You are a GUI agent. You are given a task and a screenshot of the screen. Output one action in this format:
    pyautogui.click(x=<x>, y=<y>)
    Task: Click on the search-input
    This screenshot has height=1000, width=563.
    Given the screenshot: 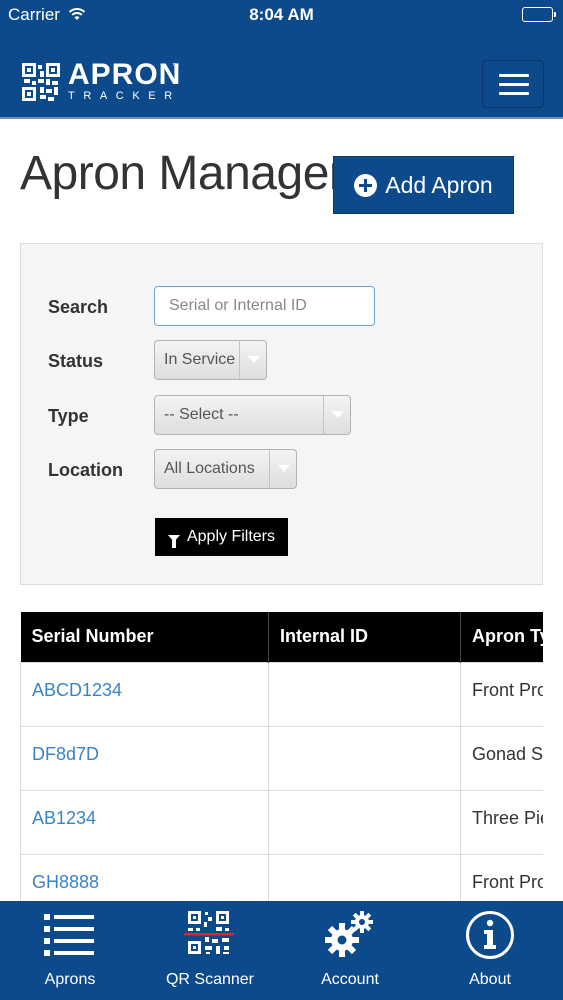 What is the action you would take?
    pyautogui.click(x=264, y=306)
    